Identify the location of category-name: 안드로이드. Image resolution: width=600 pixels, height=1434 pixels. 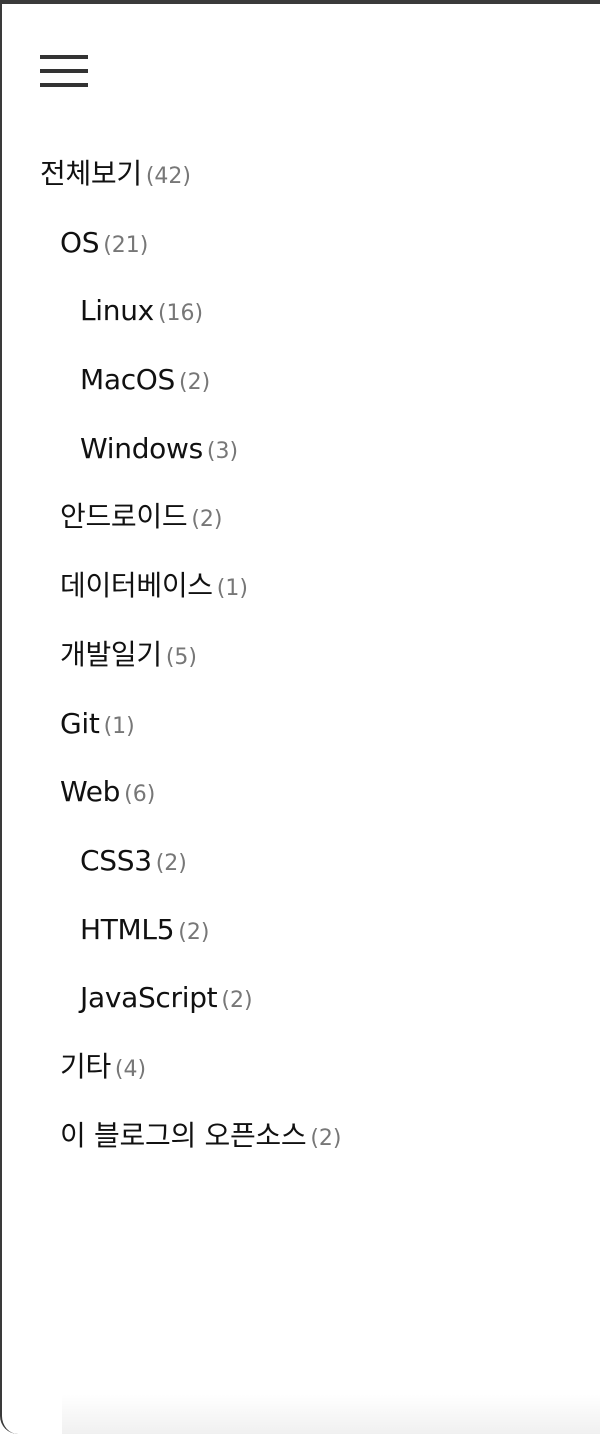
(124, 517).